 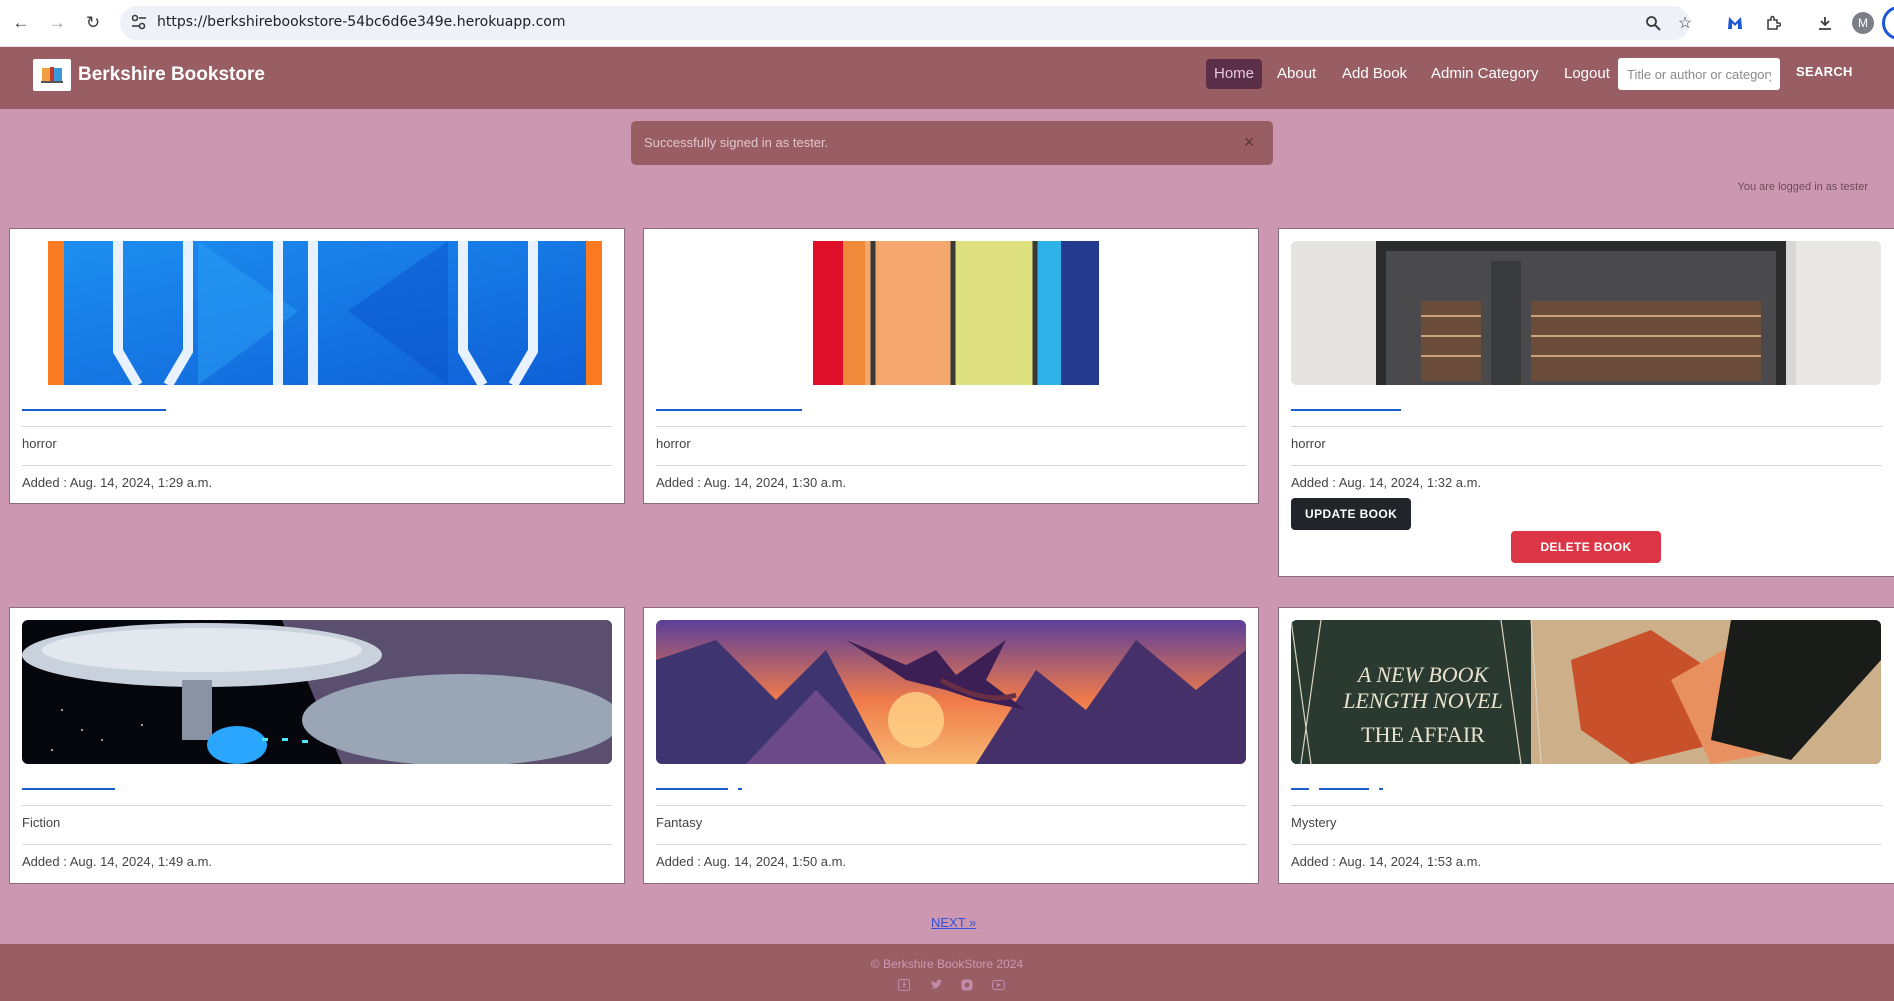 What do you see at coordinates (947, 964) in the screenshot?
I see `copyright-text: © Berkshire BookStore 2024` at bounding box center [947, 964].